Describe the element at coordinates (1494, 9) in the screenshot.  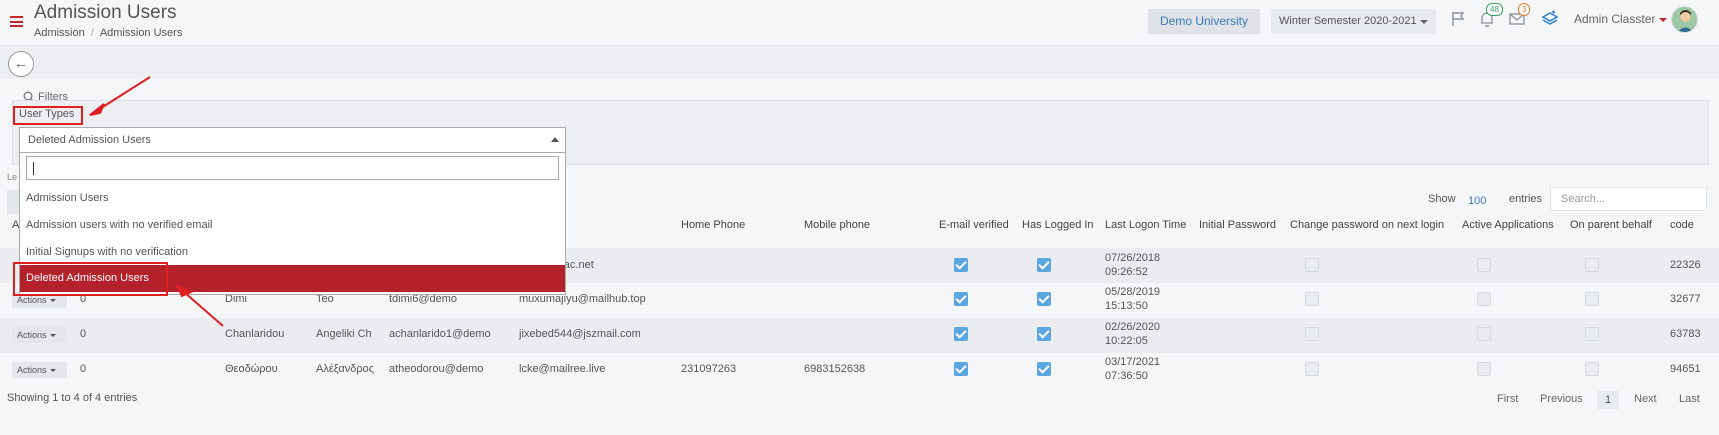
I see `notifications-badge: 48` at that location.